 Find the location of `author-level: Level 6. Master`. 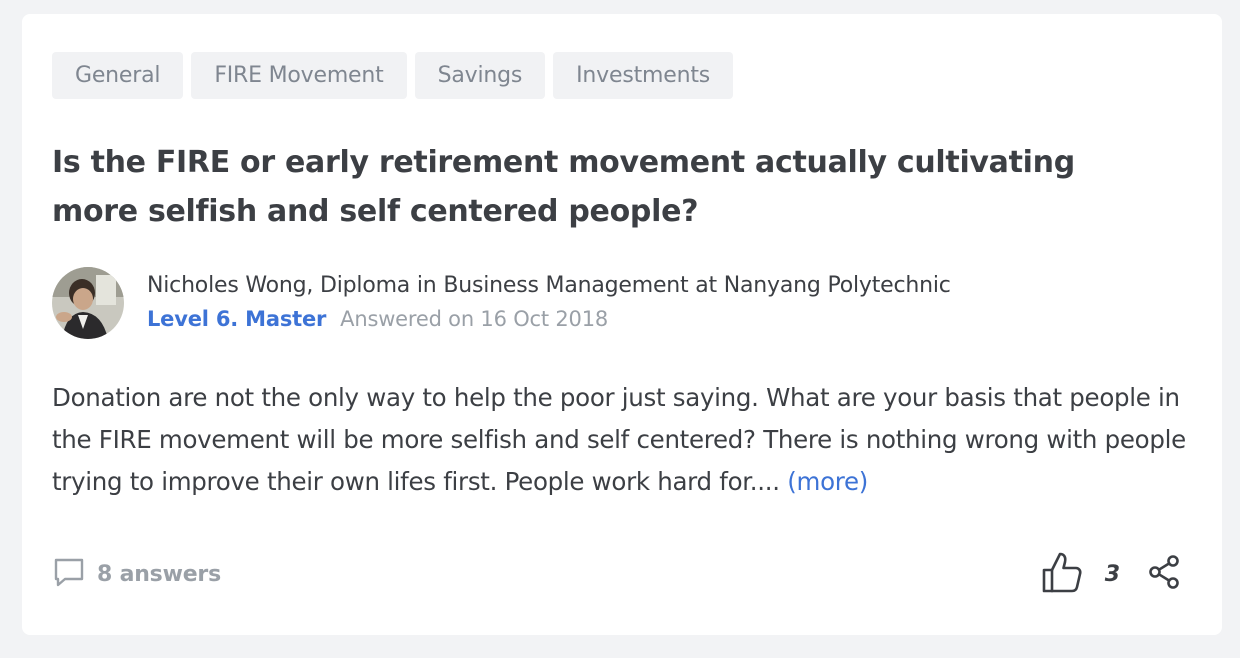

author-level: Level 6. Master is located at coordinates (236, 319).